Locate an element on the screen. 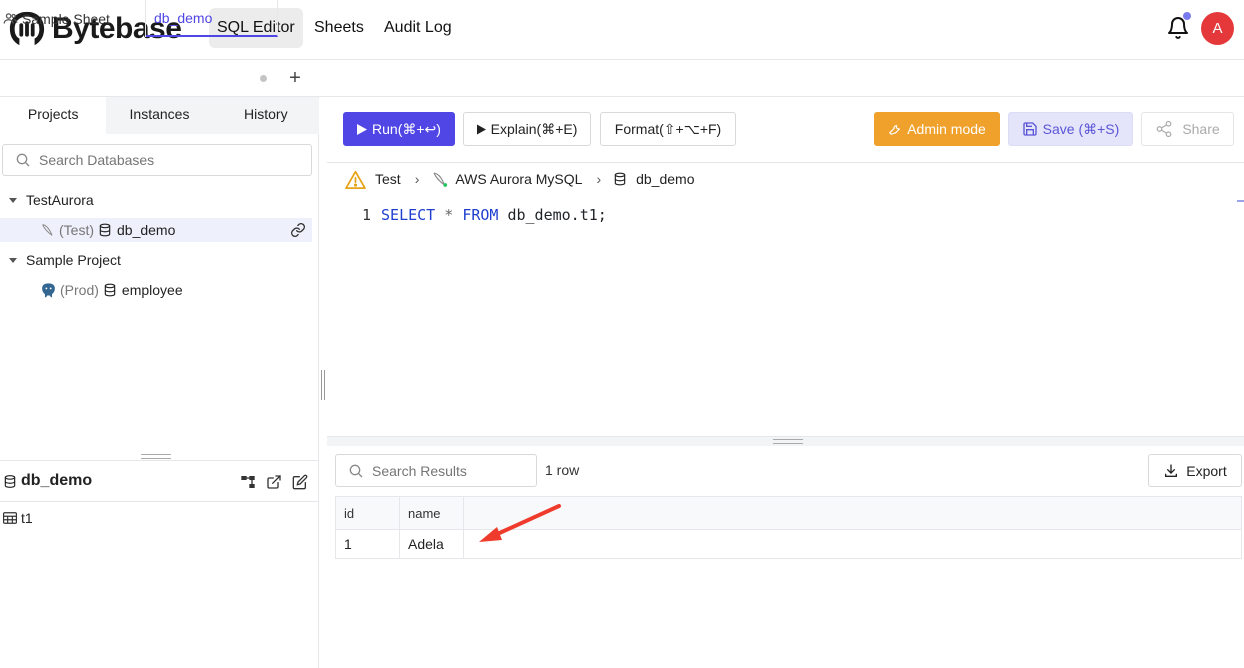  sql-editor-line: 1 SELECT * FROM db_demo.t1; is located at coordinates (484, 215).